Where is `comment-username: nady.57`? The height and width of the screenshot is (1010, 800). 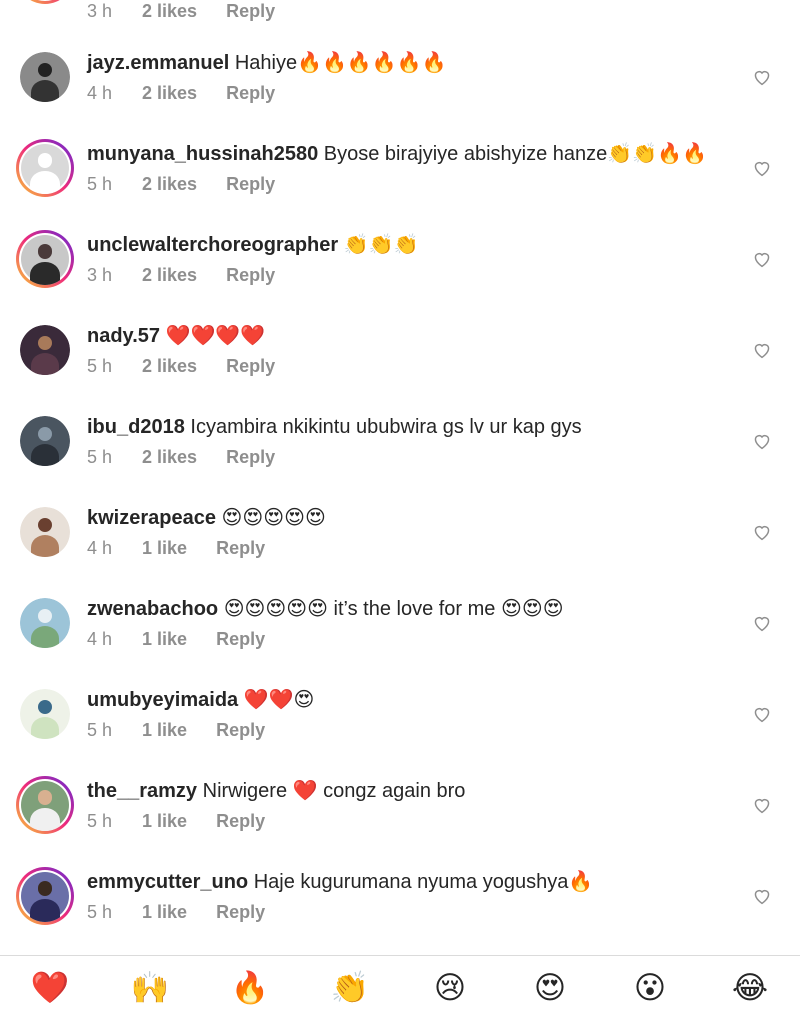
comment-username: nady.57 is located at coordinates (123, 336).